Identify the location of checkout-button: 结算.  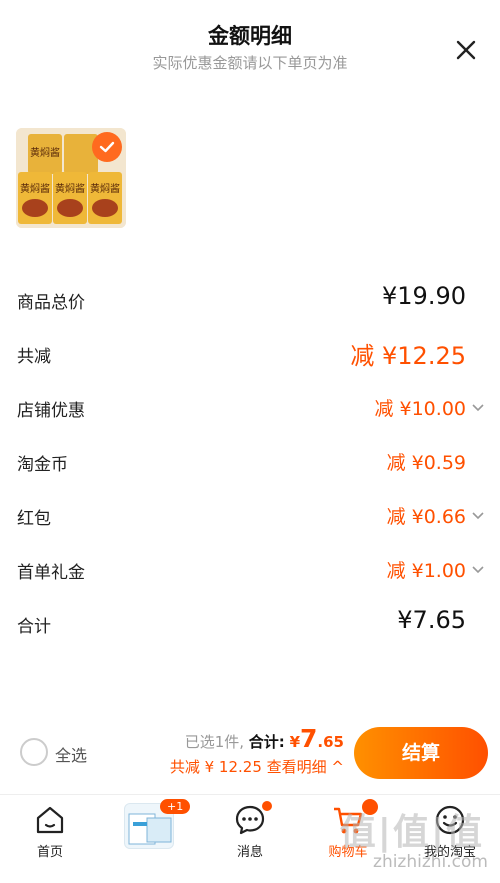
(421, 753).